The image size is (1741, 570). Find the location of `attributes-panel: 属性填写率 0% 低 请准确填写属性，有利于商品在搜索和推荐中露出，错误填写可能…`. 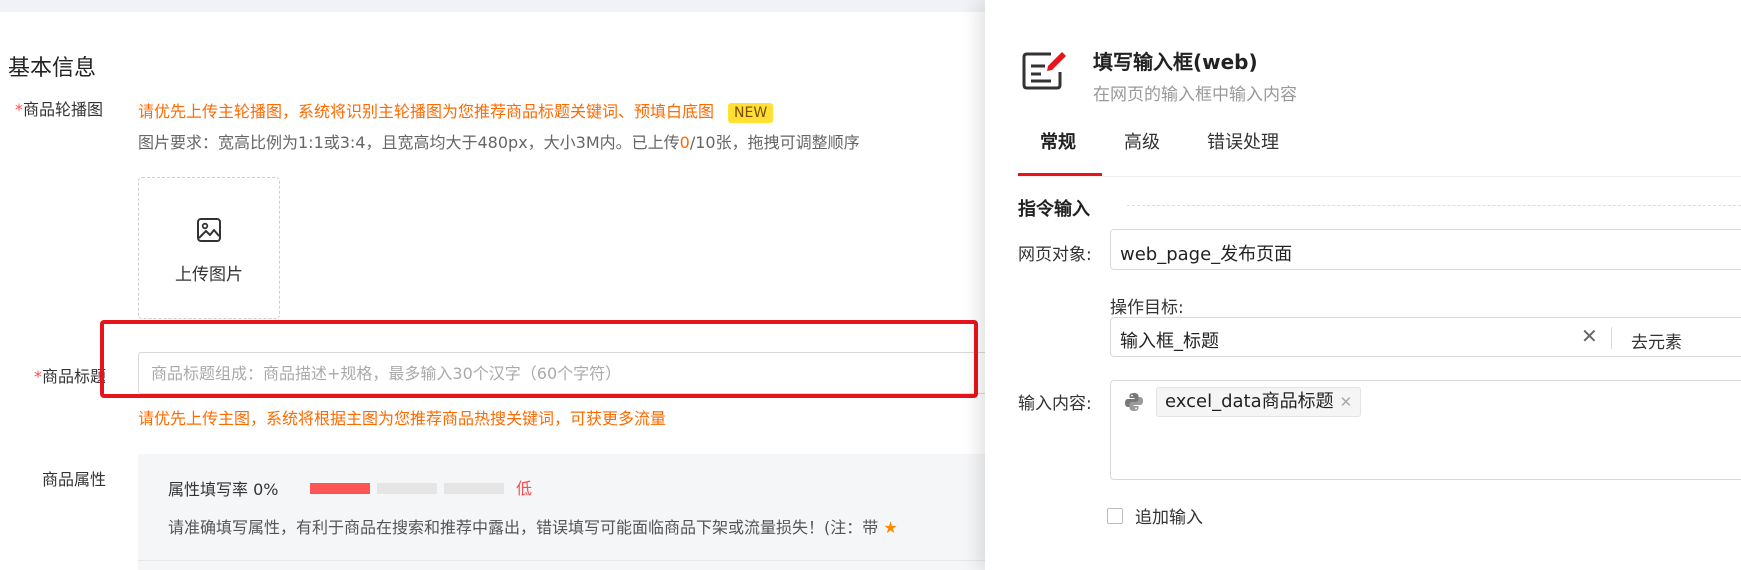

attributes-panel: 属性填写率 0% 低 请准确填写属性，有利于商品在搜索和推荐中露出，错误填写可能… is located at coordinates (564, 512).